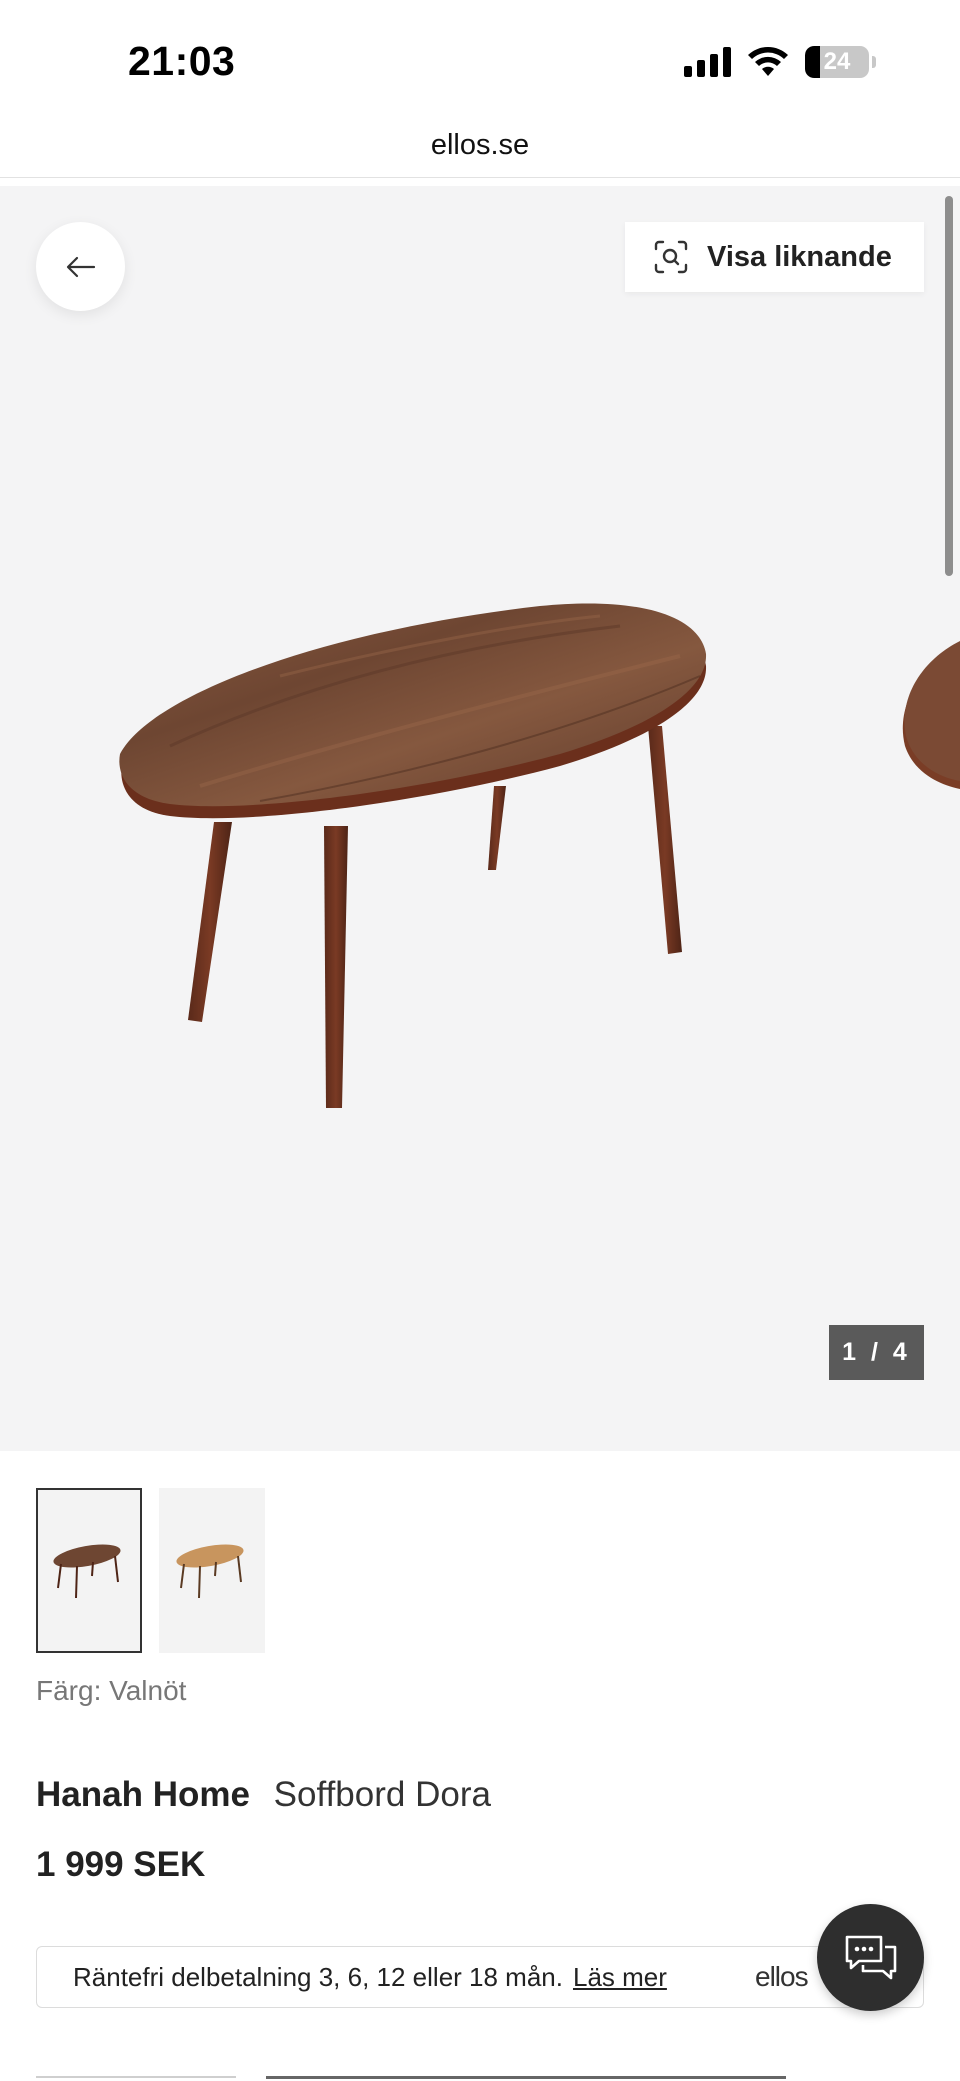 This screenshot has height=2081, width=960. What do you see at coordinates (480, 2077) in the screenshot?
I see `bottom-tab-indicator` at bounding box center [480, 2077].